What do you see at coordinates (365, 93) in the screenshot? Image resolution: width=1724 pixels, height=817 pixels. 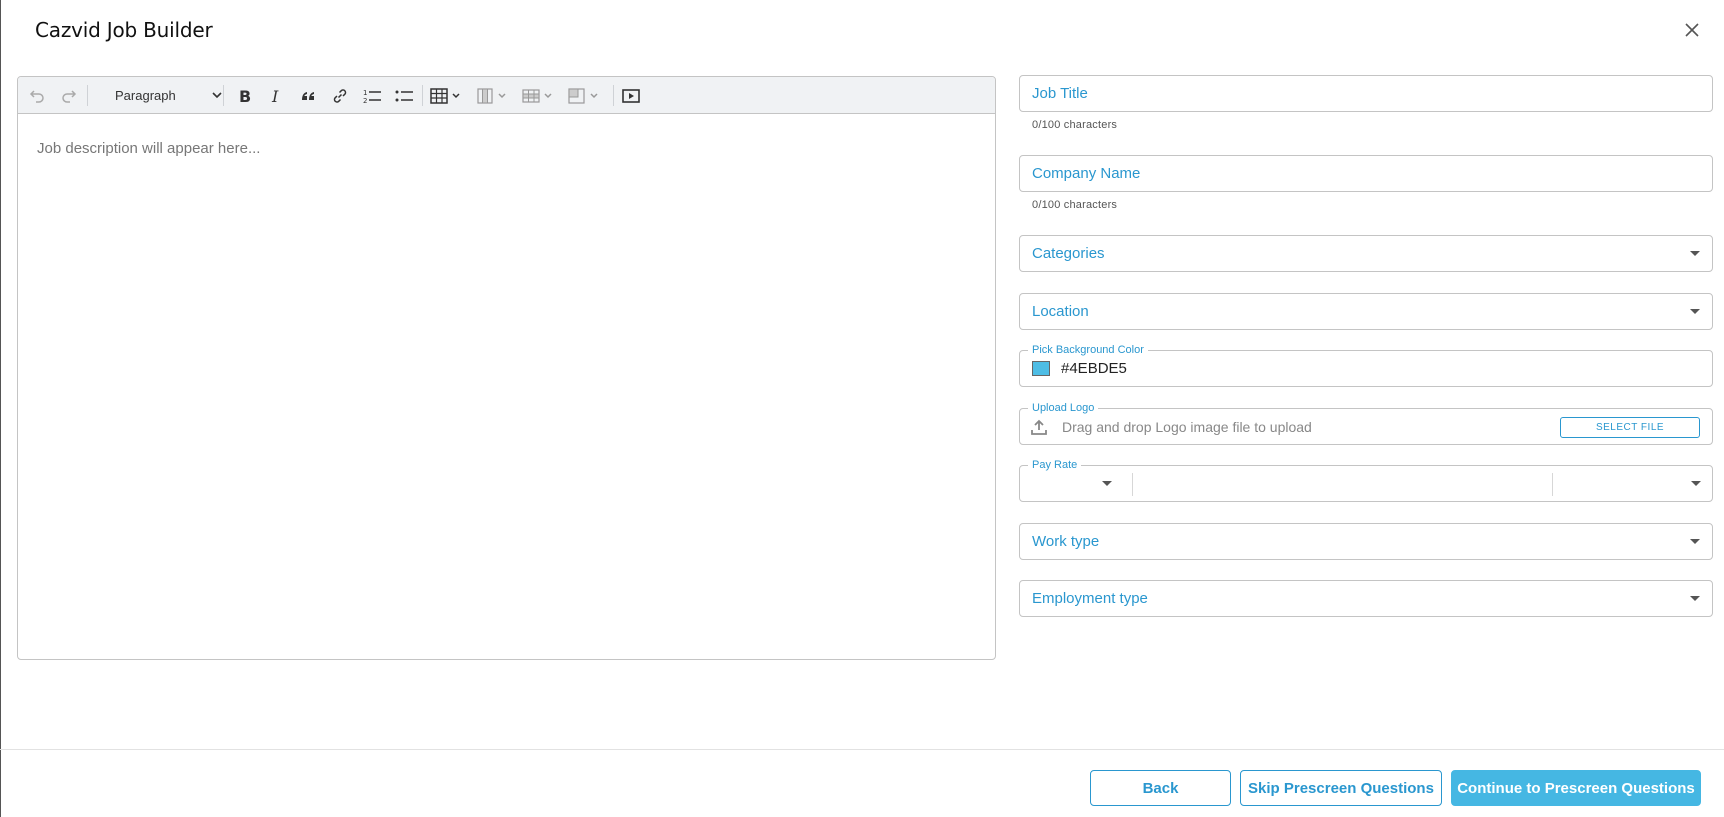 I see `svg-text: 1` at bounding box center [365, 93].